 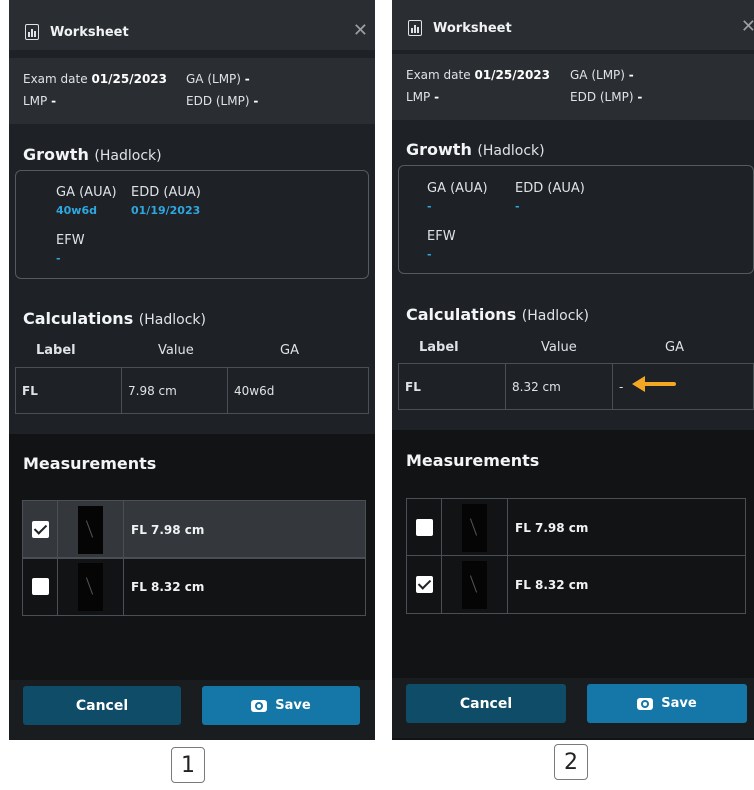 What do you see at coordinates (576, 219) in the screenshot?
I see `growth-card: GA (AUA) - EDD (AUA) - EFW -` at bounding box center [576, 219].